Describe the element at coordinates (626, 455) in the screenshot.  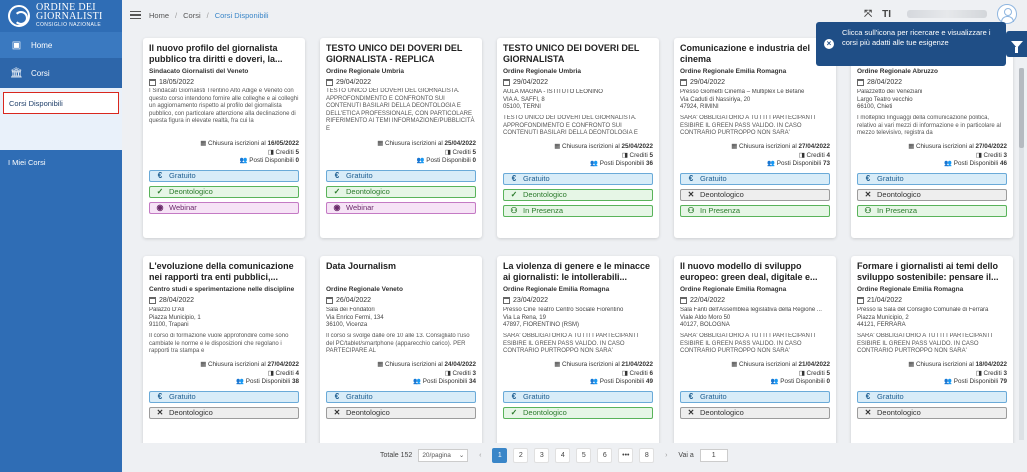
I see `page-ellipsis: •••` at that location.